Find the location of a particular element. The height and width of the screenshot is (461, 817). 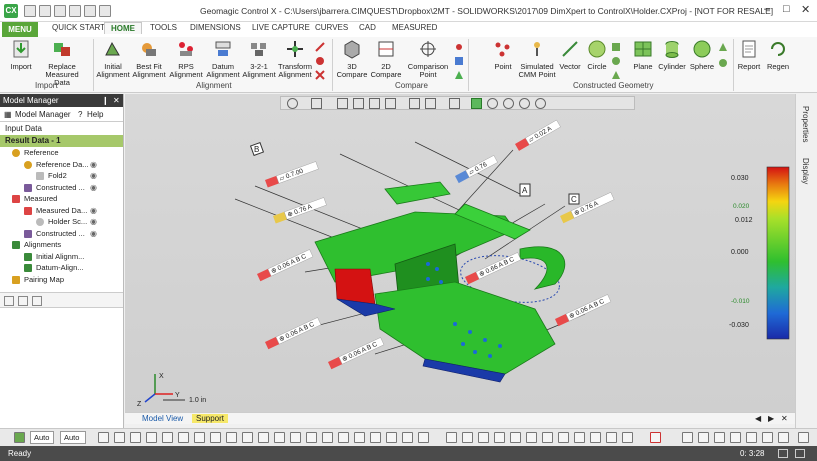

close-tab-icon: ✕ is located at coordinates (784, 418).